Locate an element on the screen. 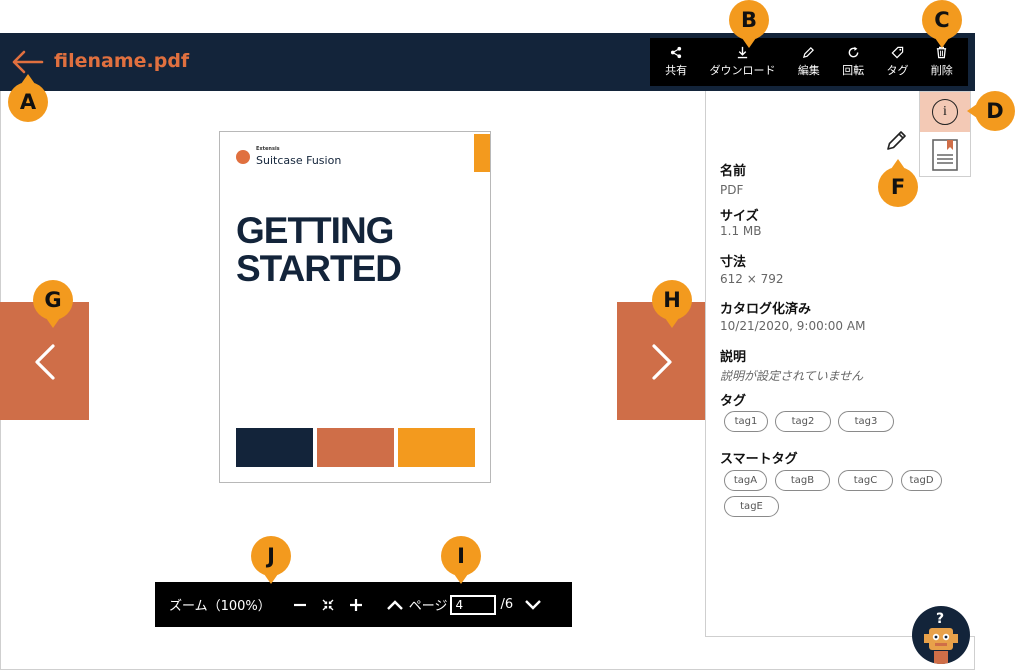 The width and height of the screenshot is (1024, 670). tag-icon is located at coordinates (897, 52).